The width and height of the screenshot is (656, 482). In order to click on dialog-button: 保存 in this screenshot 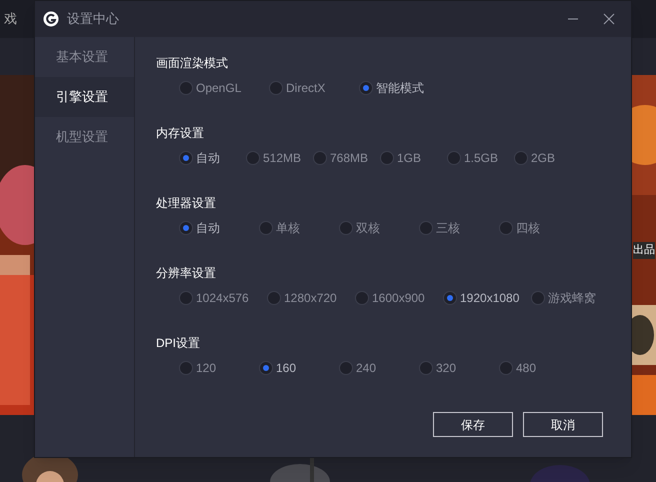, I will do `click(473, 424)`.